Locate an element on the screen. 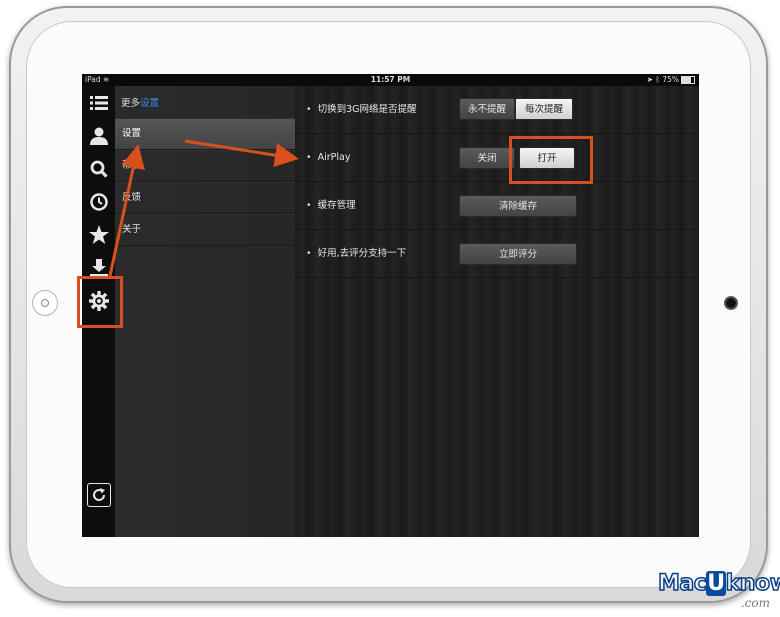 This screenshot has height=617, width=780. menu-item-help: 帮助 is located at coordinates (205, 166).